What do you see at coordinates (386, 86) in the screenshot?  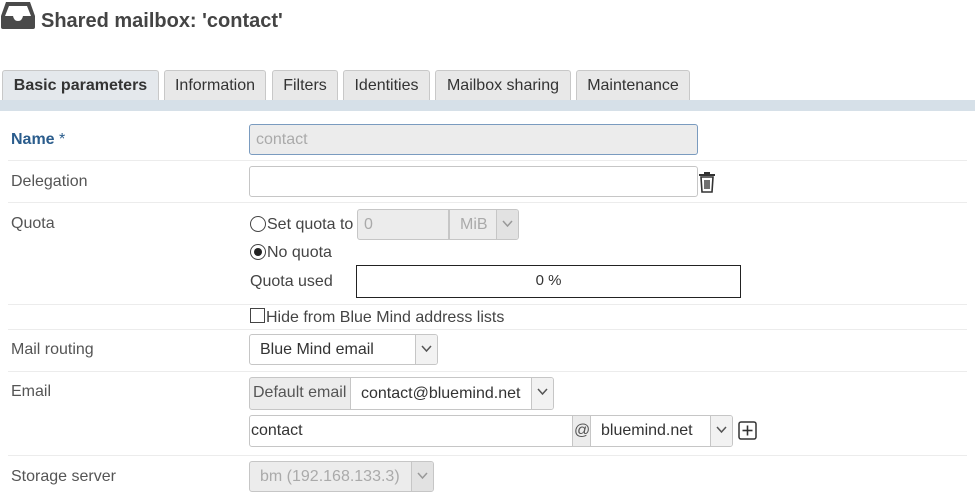 I see `tab-identities: Identities` at bounding box center [386, 86].